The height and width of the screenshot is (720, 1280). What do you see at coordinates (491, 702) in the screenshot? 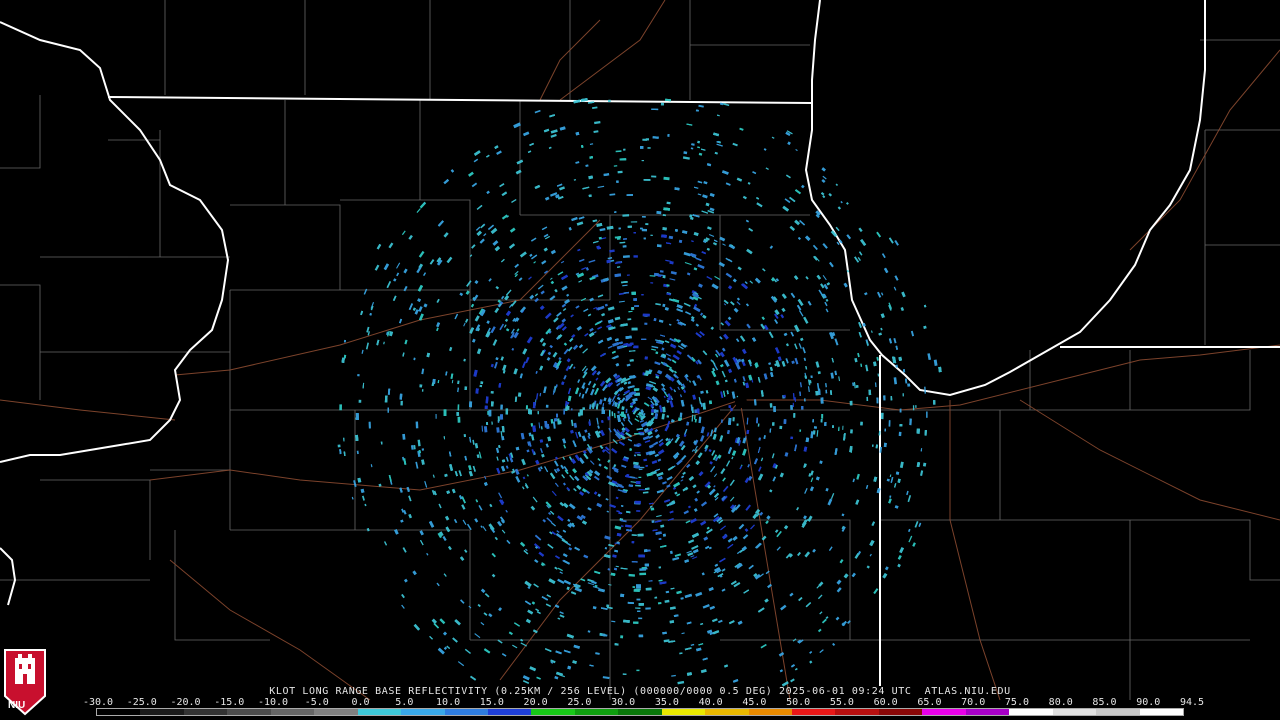
I see `colorbar-label: 15.0` at bounding box center [491, 702].